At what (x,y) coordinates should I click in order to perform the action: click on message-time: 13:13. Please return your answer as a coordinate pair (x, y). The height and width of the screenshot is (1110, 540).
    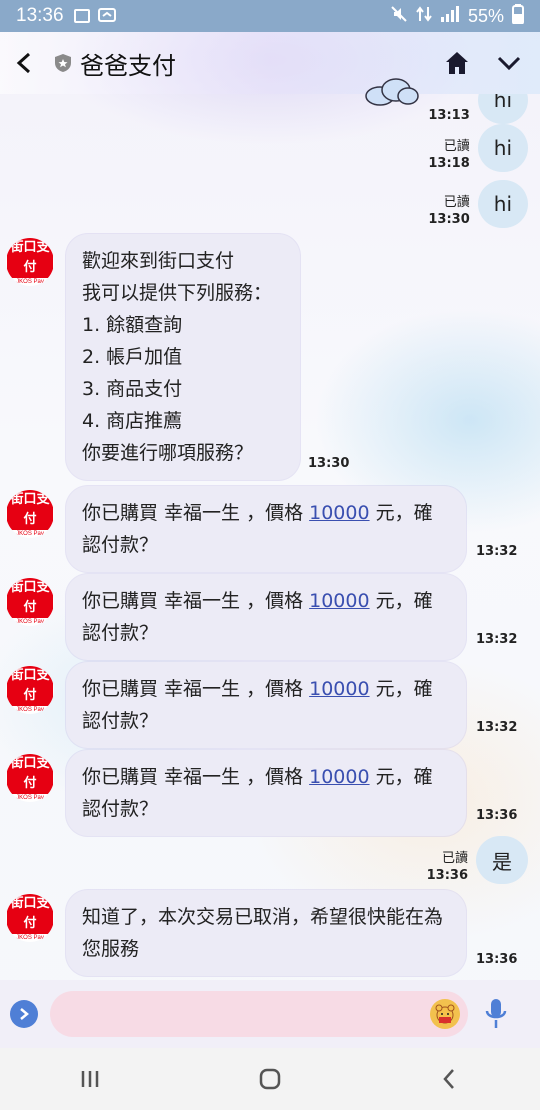
    Looking at the image, I should click on (449, 115).